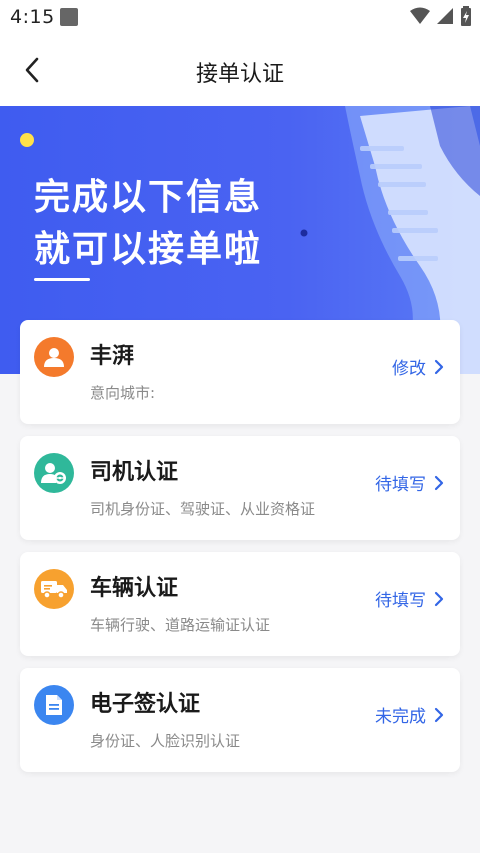 This screenshot has width=480, height=853. What do you see at coordinates (466, 16) in the screenshot?
I see `battery-icon` at bounding box center [466, 16].